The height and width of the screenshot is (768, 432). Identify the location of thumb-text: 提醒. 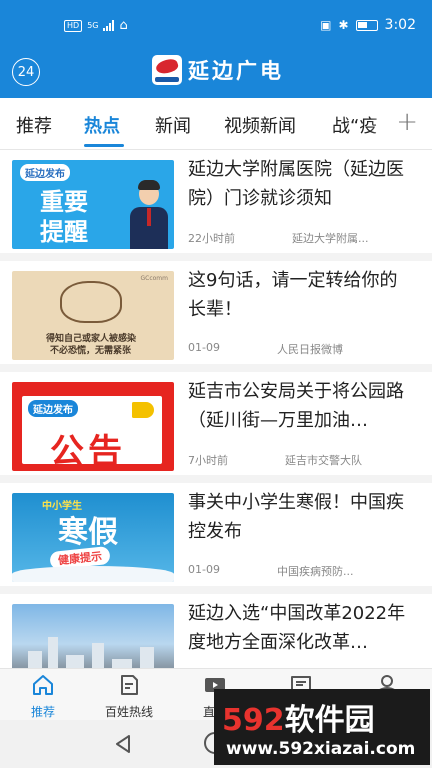
(64, 232).